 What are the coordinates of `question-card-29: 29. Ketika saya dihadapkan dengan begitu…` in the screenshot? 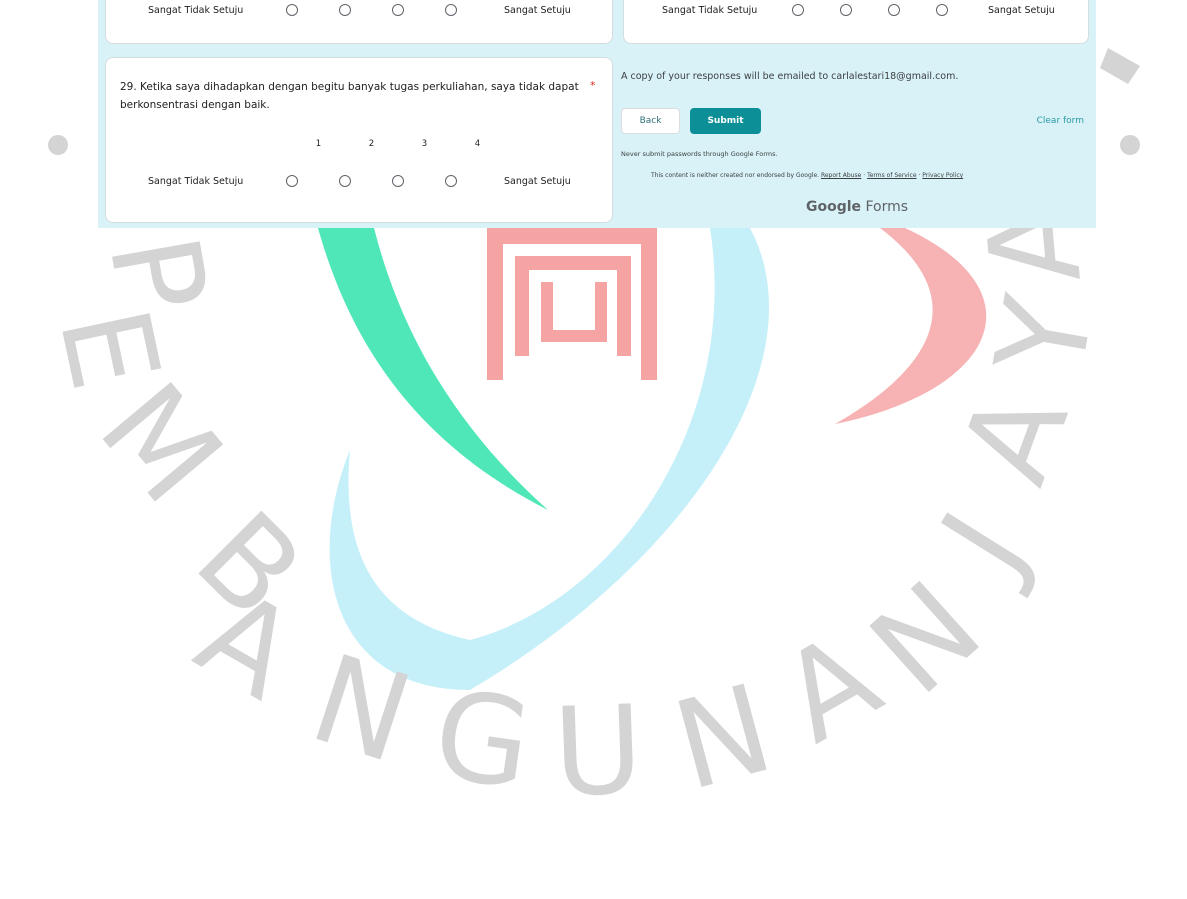 It's located at (359, 140).